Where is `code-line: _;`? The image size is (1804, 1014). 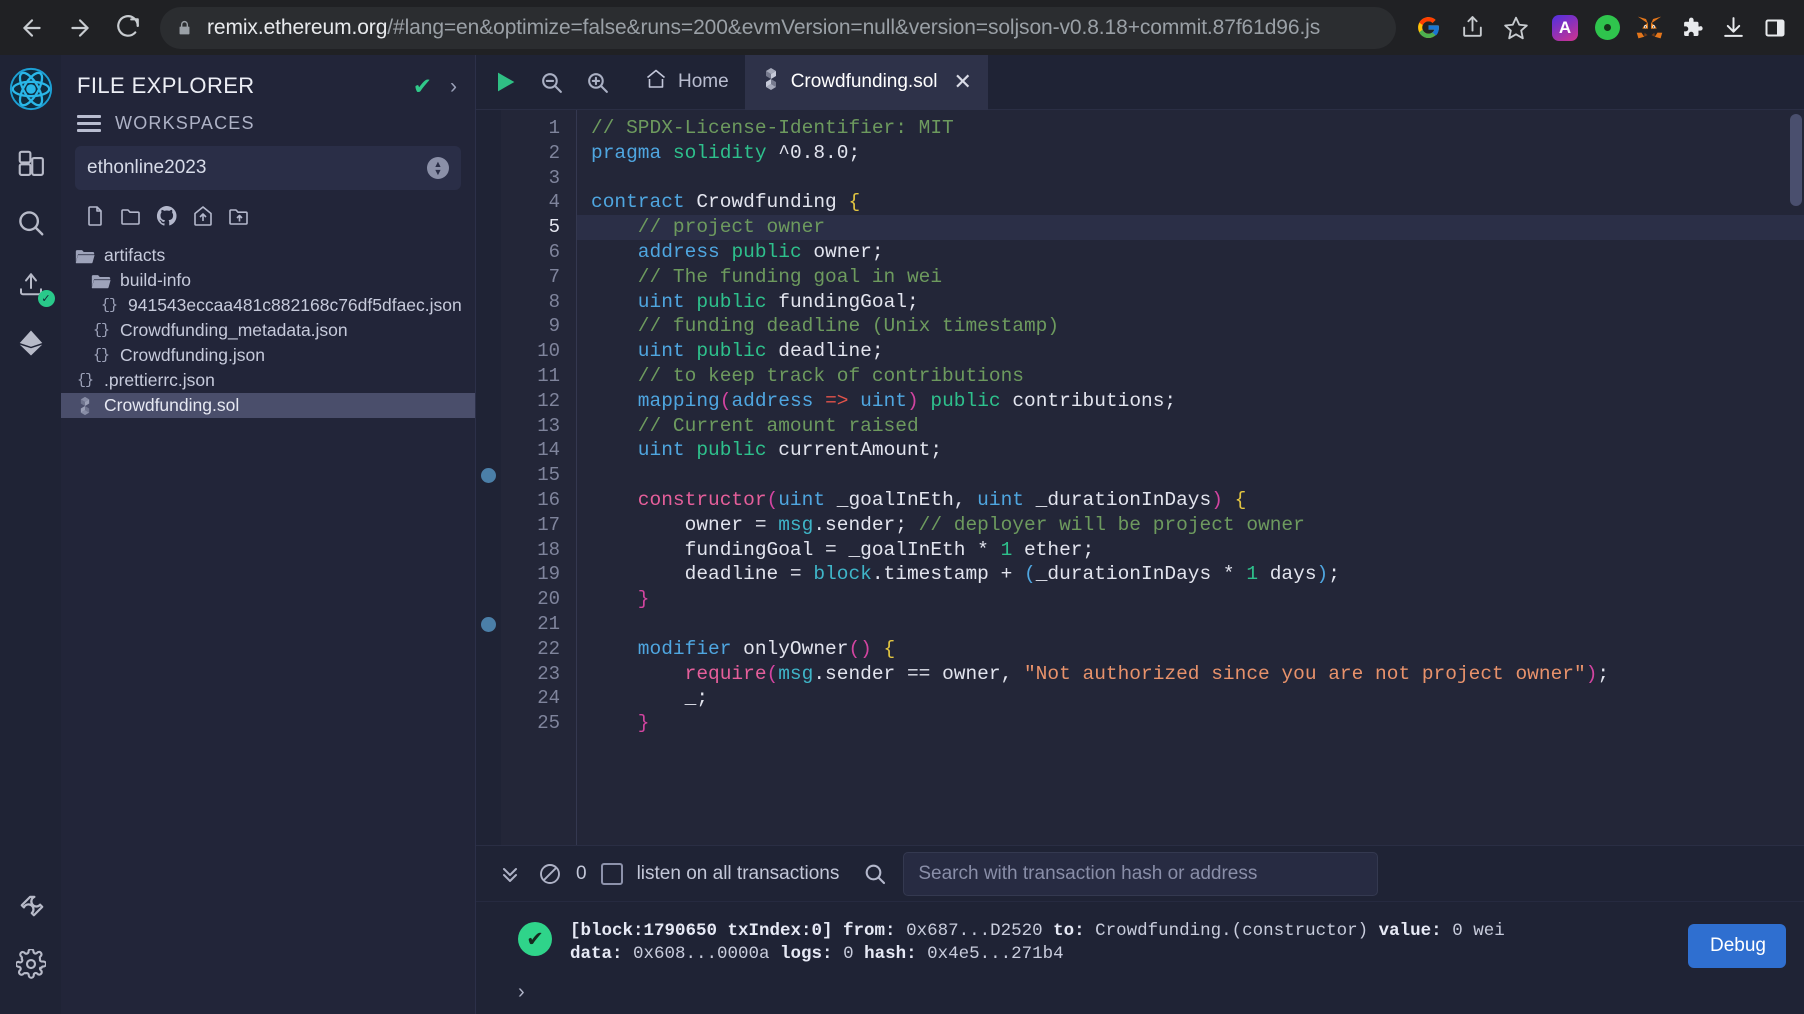
code-line: _; is located at coordinates (1197, 698).